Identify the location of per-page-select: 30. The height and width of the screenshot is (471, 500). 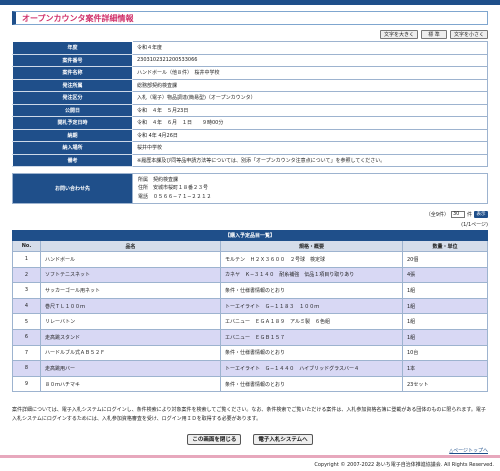
(457, 214).